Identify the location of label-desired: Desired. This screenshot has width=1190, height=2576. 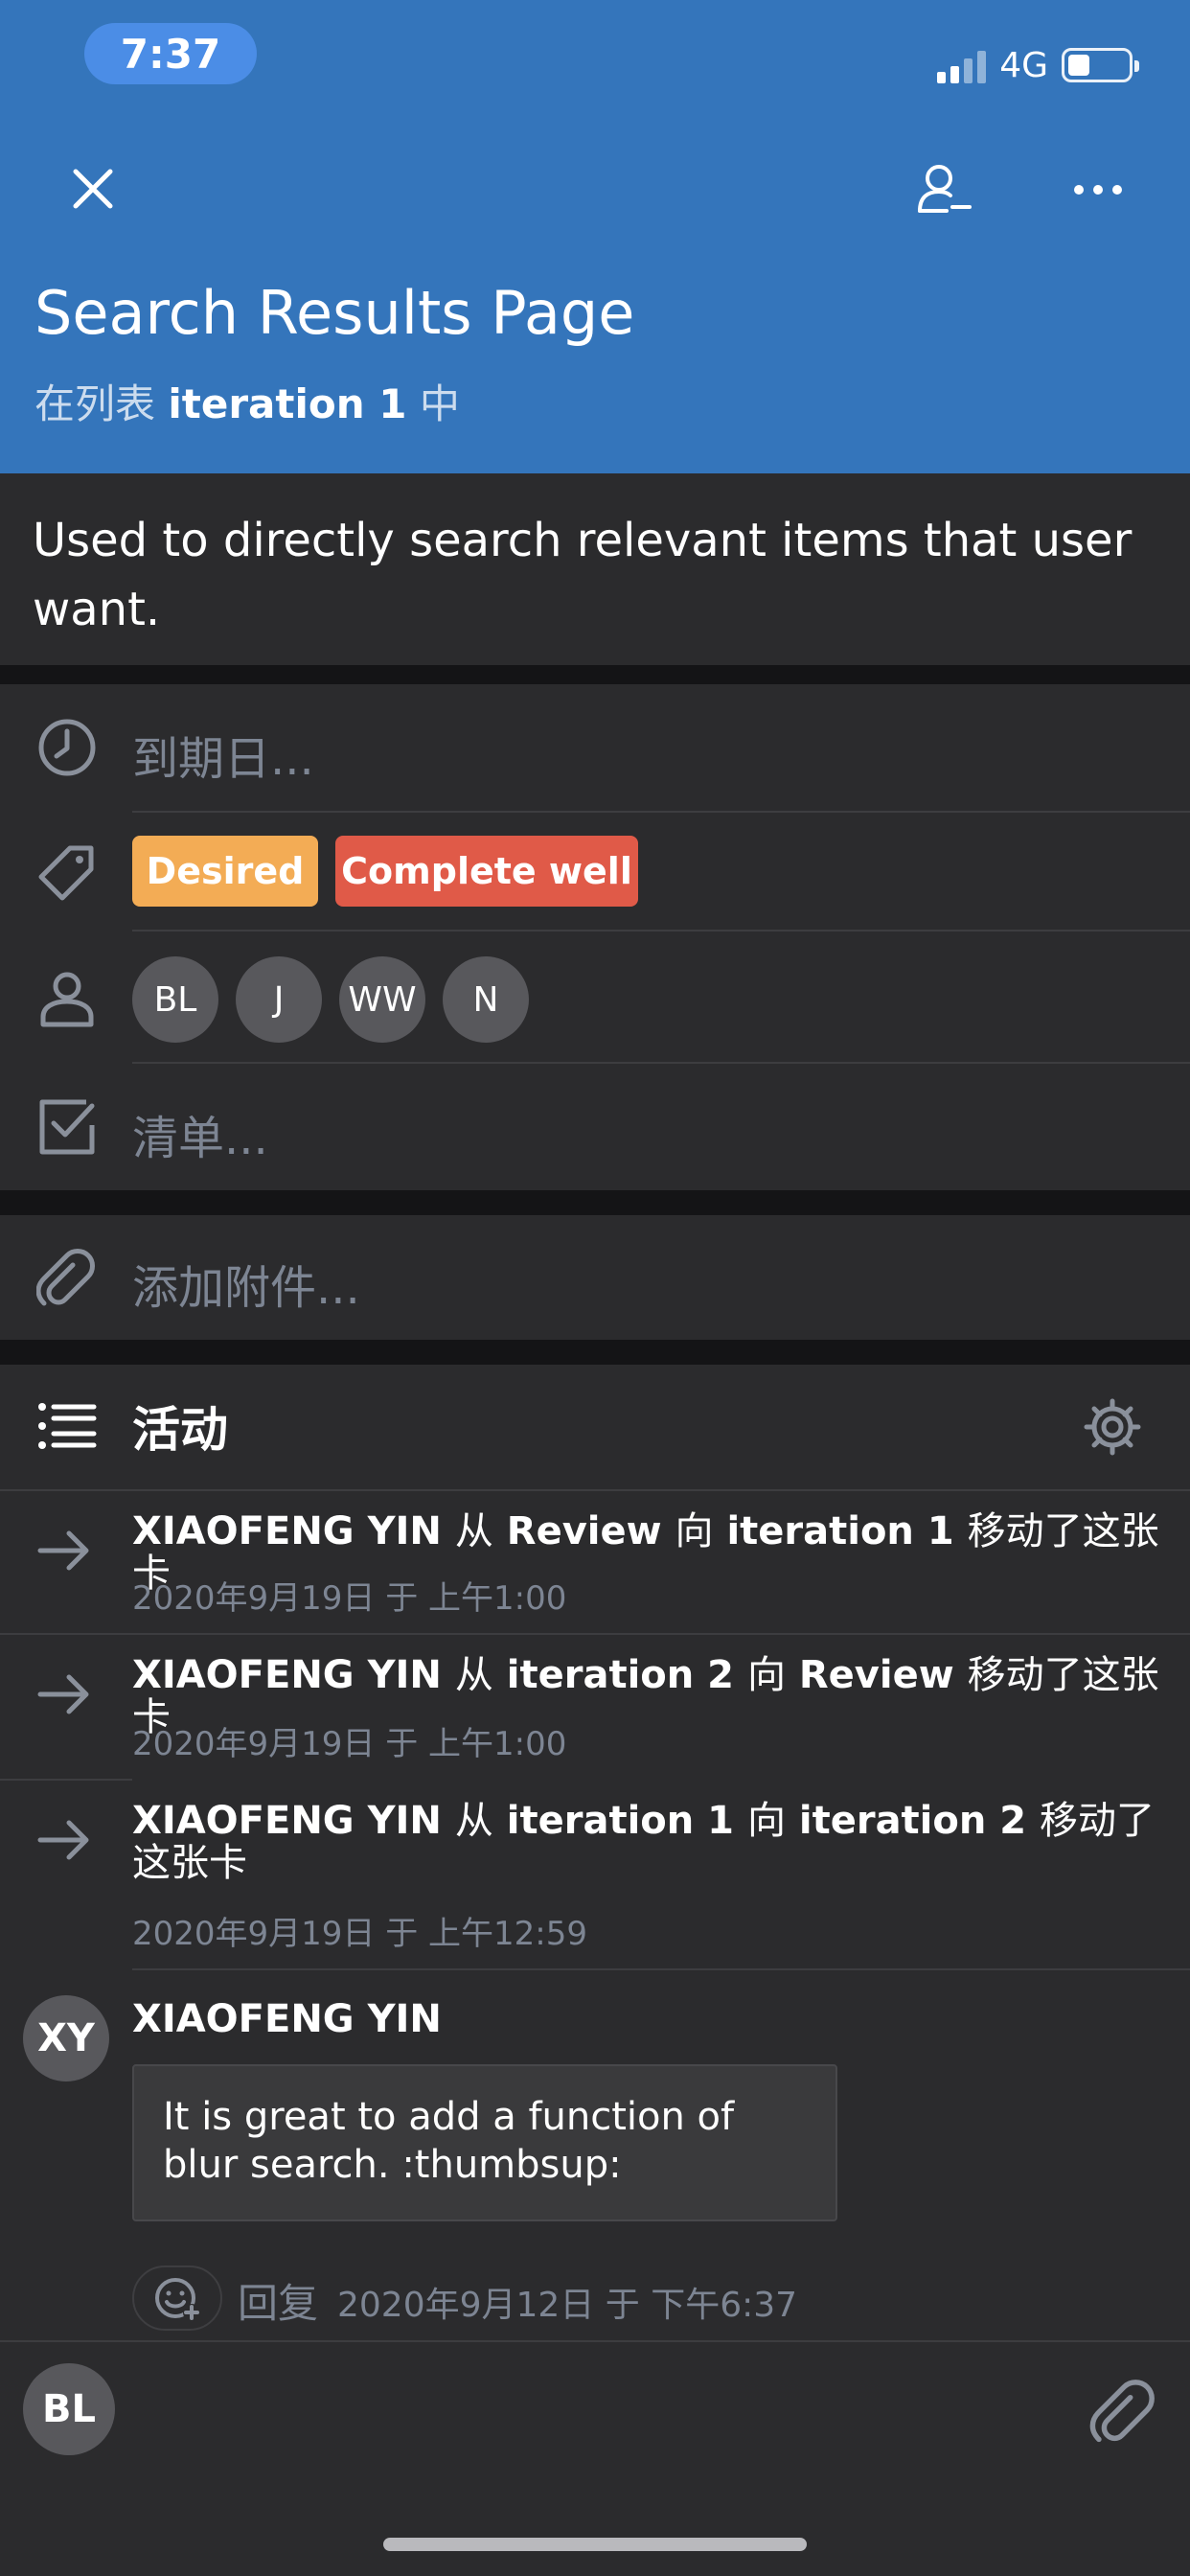
(225, 871).